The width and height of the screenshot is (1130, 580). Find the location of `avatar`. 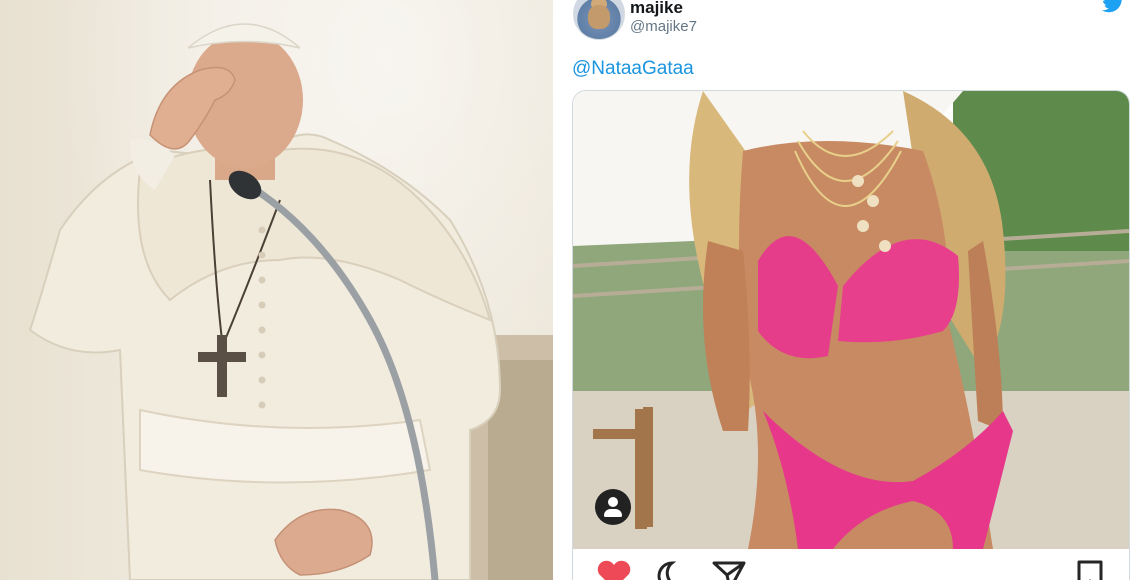

avatar is located at coordinates (599, 20).